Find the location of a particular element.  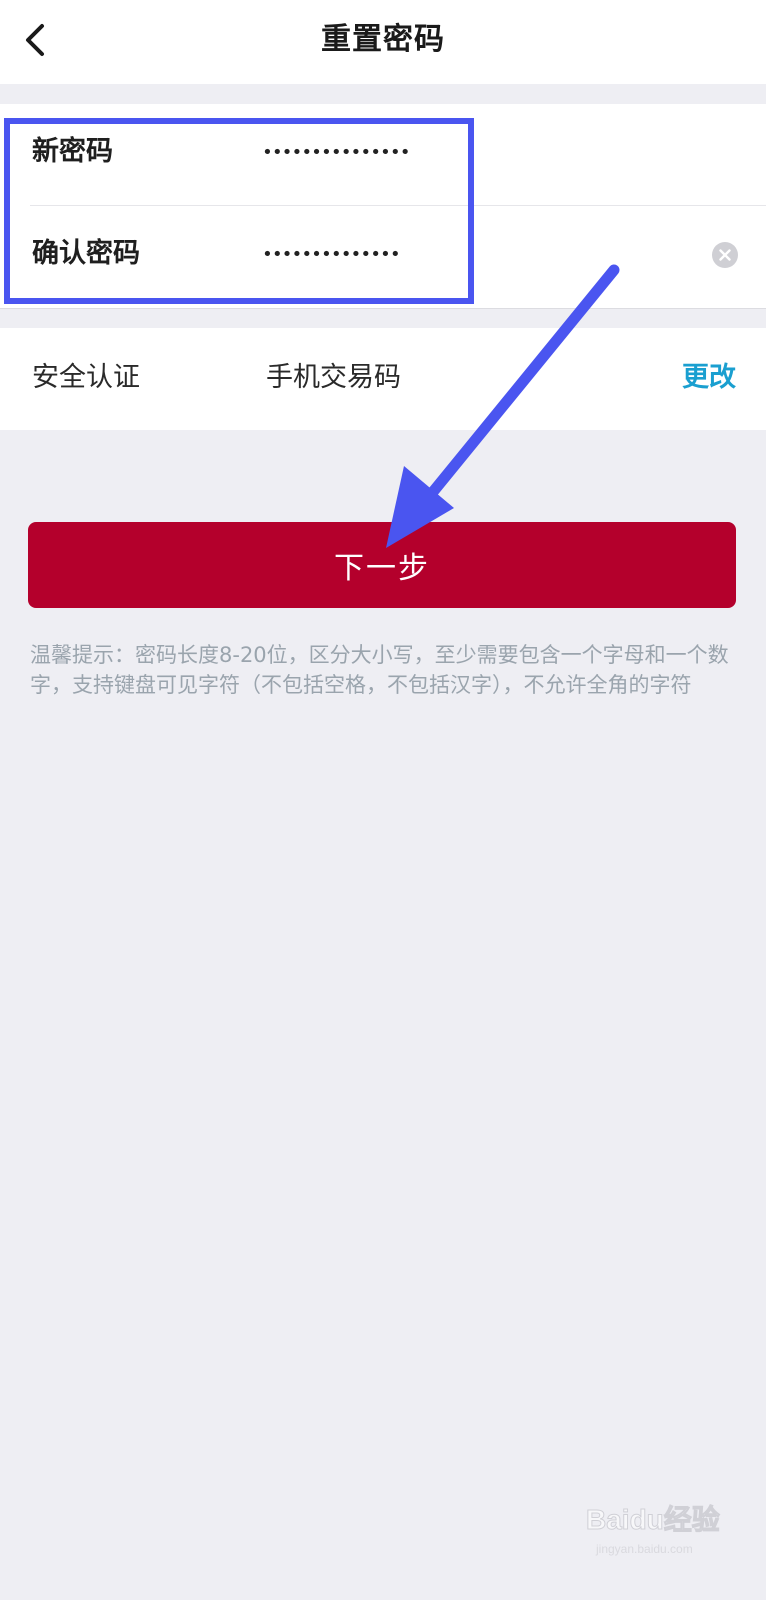

page-title: 重置密码 is located at coordinates (383, 39).